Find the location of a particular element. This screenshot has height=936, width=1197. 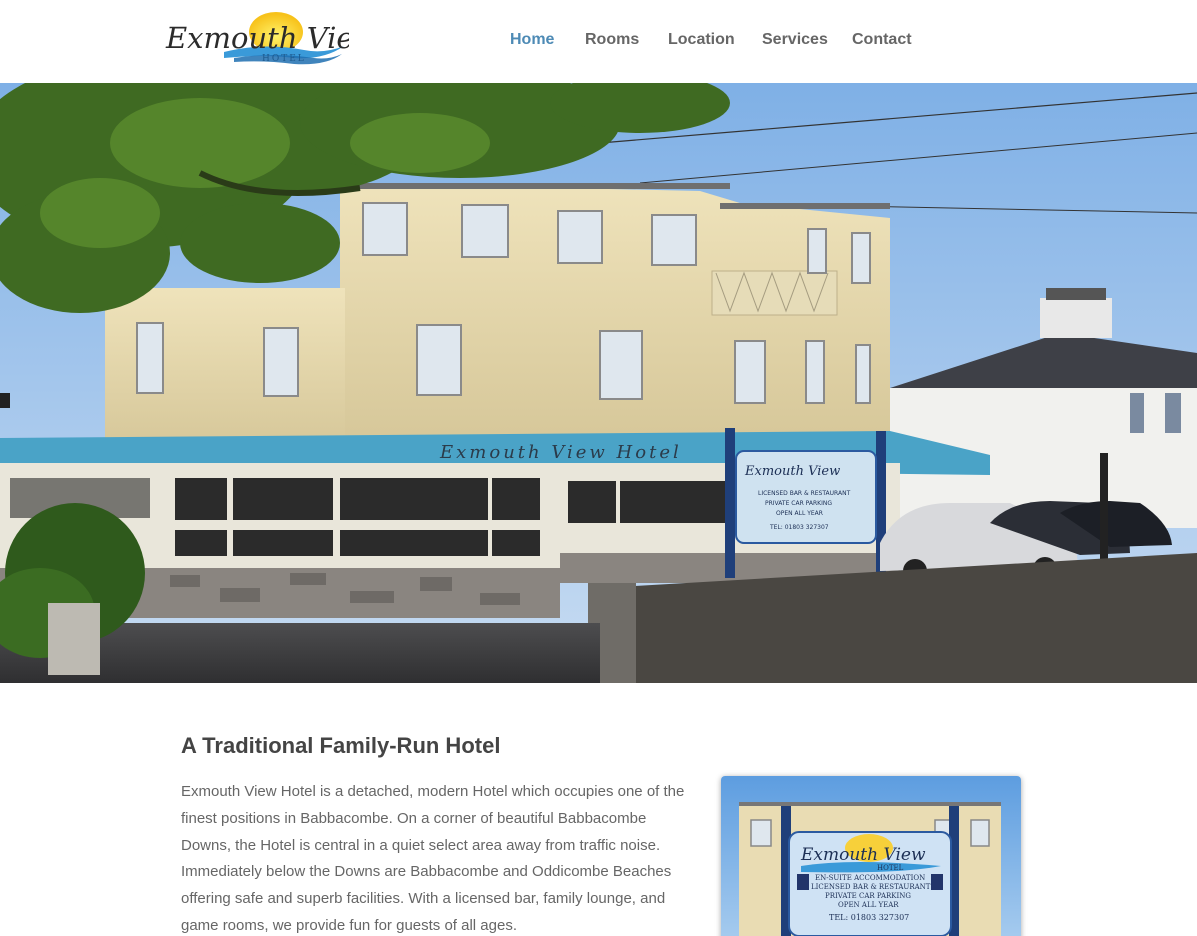

photo-sign-tel: TEL: 01803 327307 is located at coordinates (869, 917).